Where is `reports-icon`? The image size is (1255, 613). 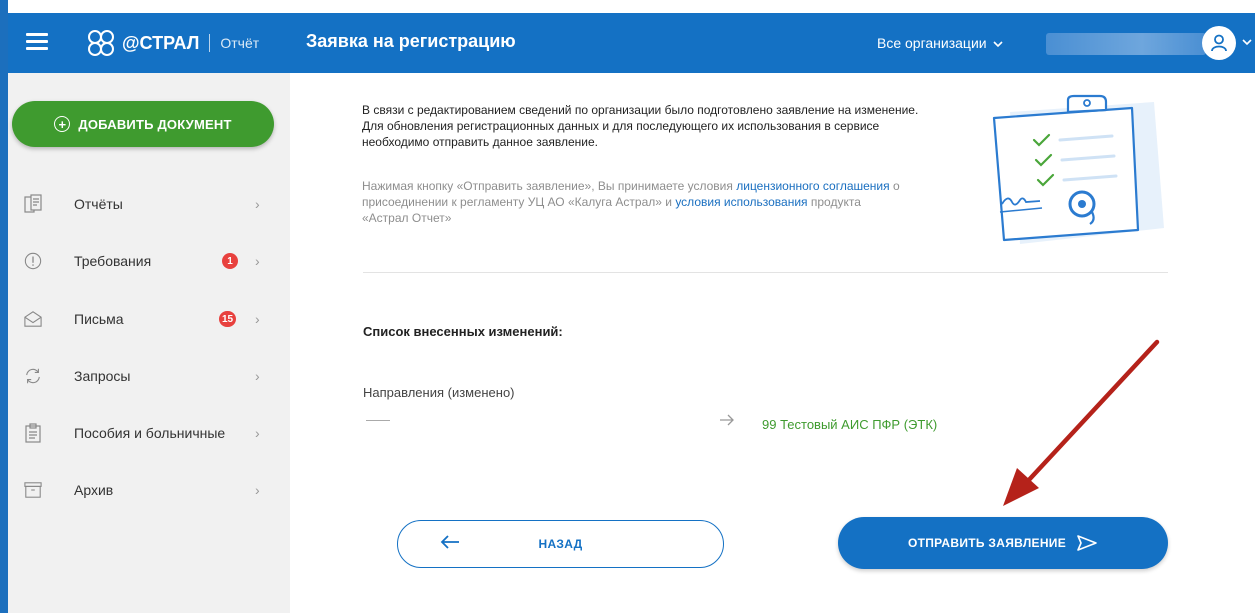 reports-icon is located at coordinates (33, 204).